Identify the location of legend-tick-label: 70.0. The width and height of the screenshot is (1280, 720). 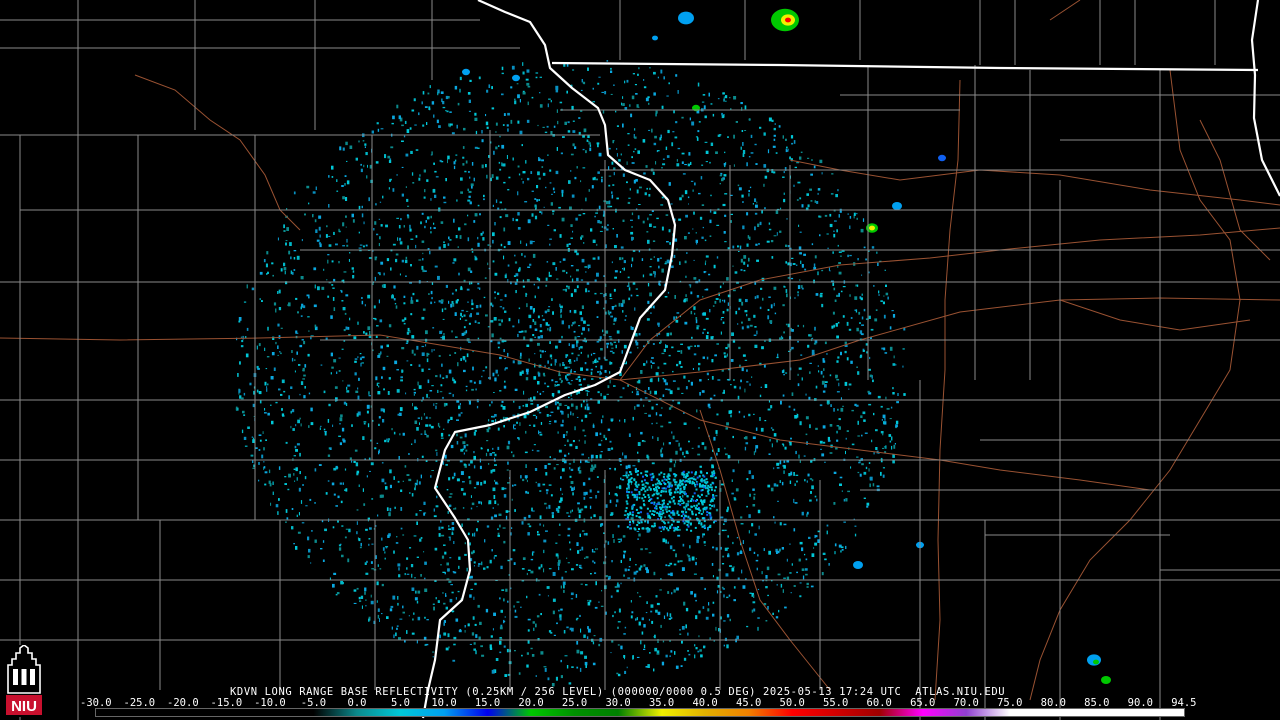
(966, 703).